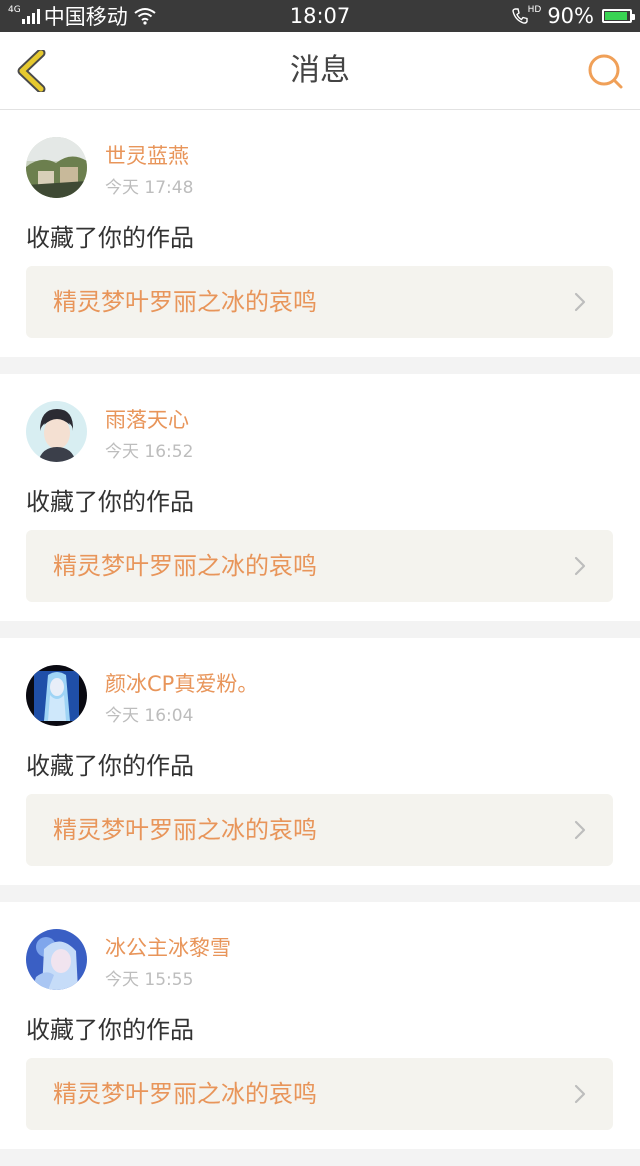 The width and height of the screenshot is (640, 1166). I want to click on message-time: 今天 15:55, so click(149, 980).